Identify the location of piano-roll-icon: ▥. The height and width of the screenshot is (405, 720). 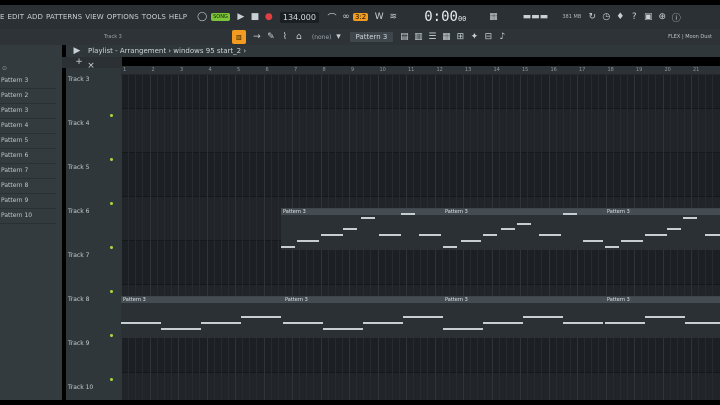
(418, 37).